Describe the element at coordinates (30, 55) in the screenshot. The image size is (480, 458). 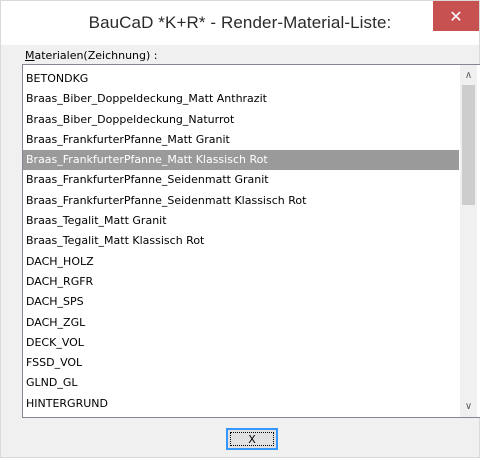
I see `label-accelerator: M` at that location.